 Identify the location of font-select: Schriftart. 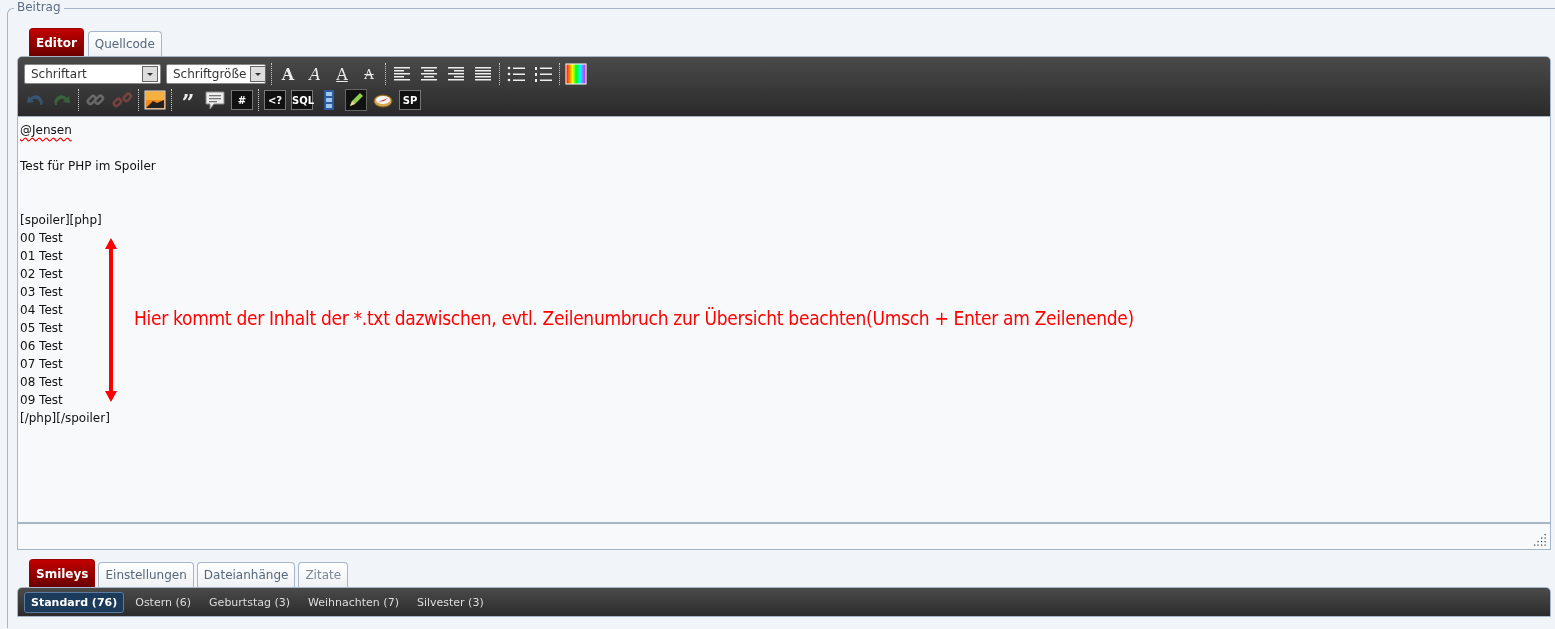
(92, 74).